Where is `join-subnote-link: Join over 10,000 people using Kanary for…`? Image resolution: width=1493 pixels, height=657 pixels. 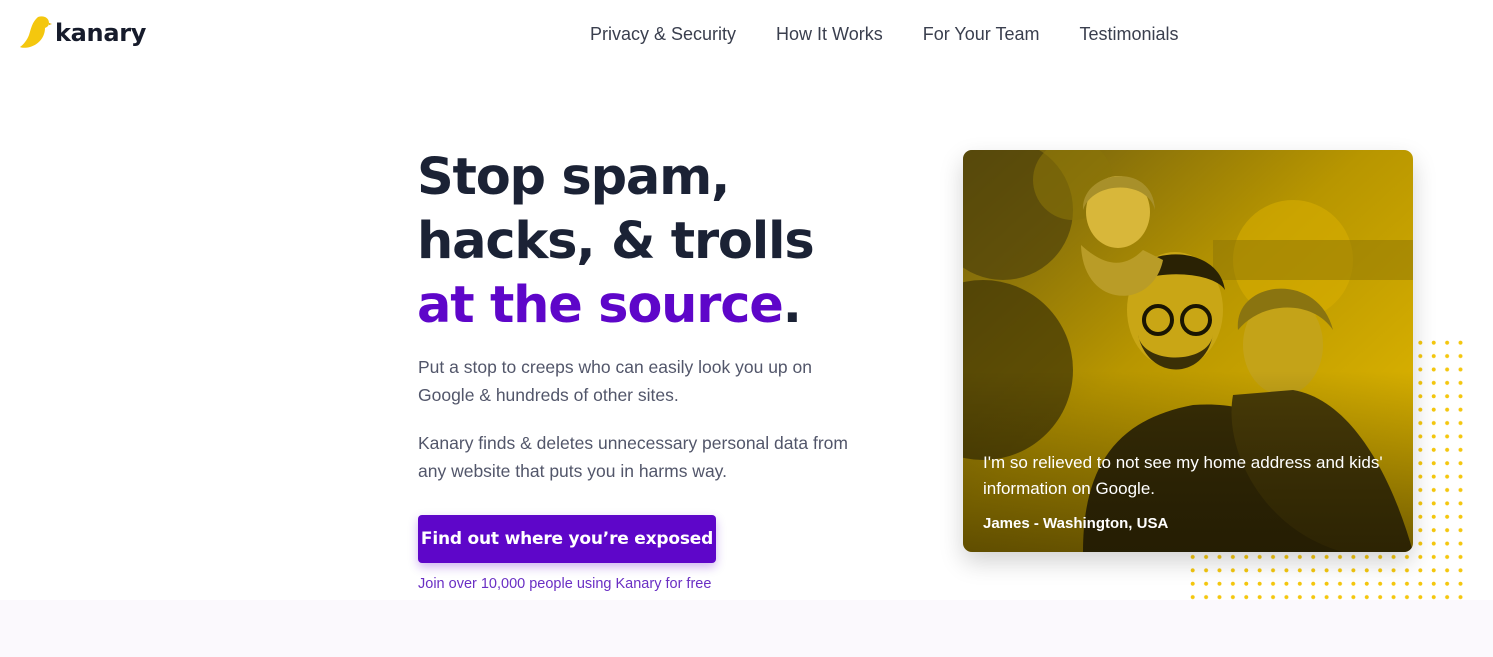 join-subnote-link: Join over 10,000 people using Kanary for… is located at coordinates (564, 584).